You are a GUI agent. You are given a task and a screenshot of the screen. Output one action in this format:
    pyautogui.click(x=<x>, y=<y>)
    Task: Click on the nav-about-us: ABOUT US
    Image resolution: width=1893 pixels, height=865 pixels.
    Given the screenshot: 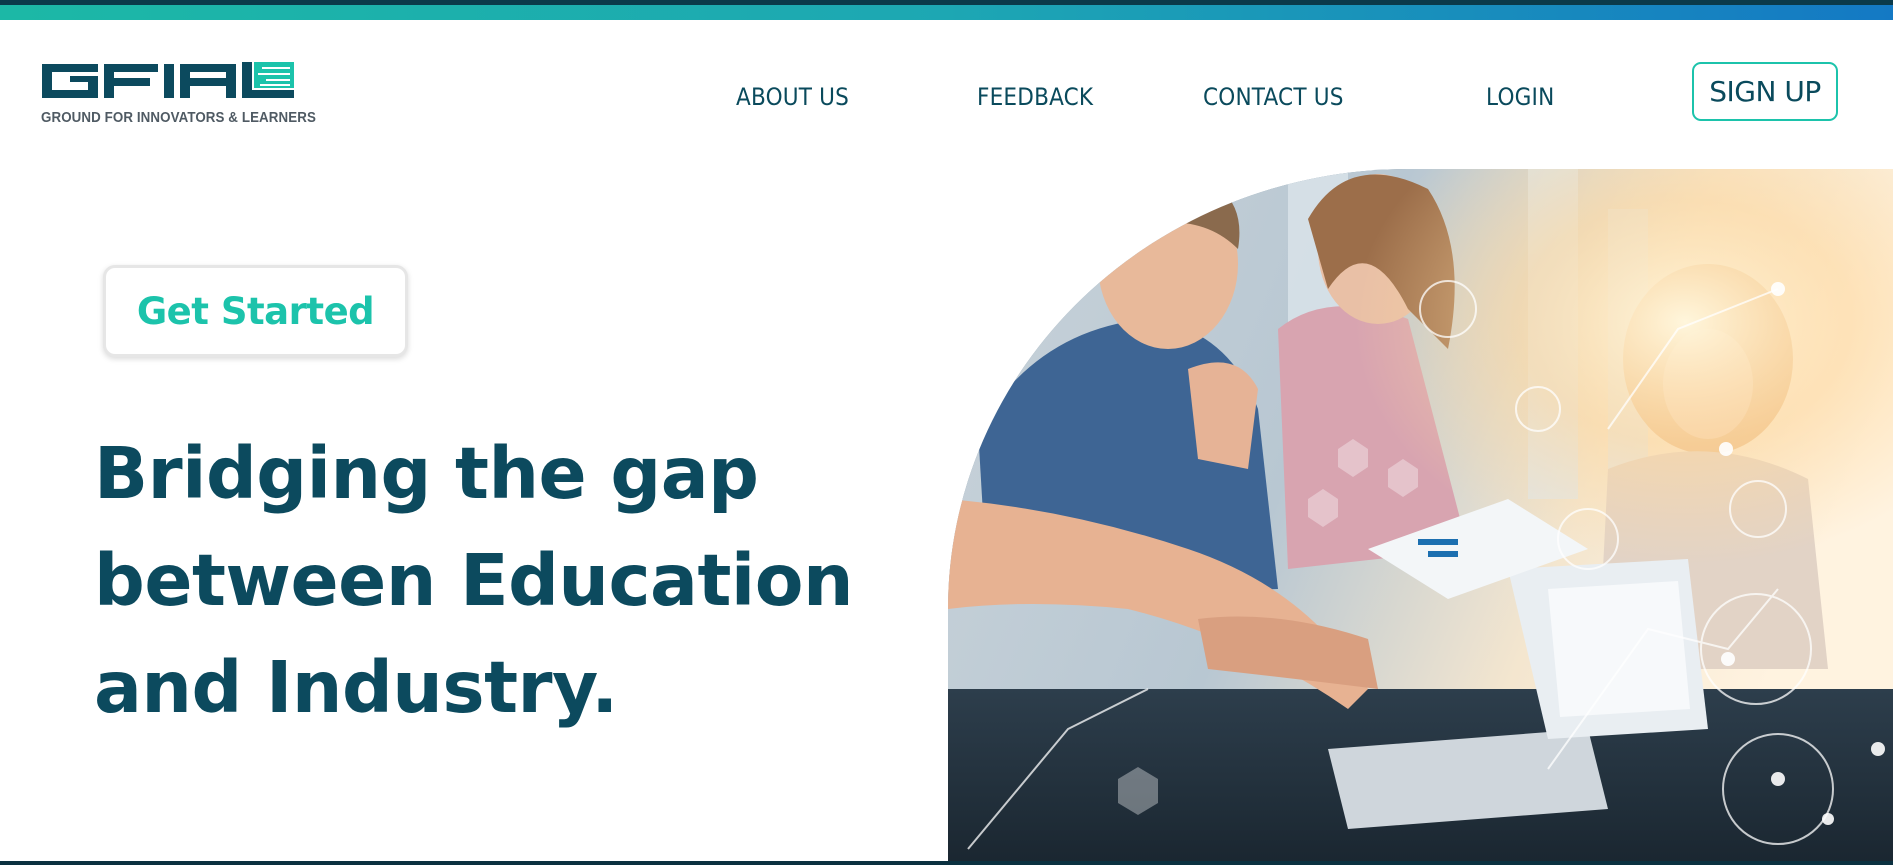 What is the action you would take?
    pyautogui.click(x=792, y=97)
    